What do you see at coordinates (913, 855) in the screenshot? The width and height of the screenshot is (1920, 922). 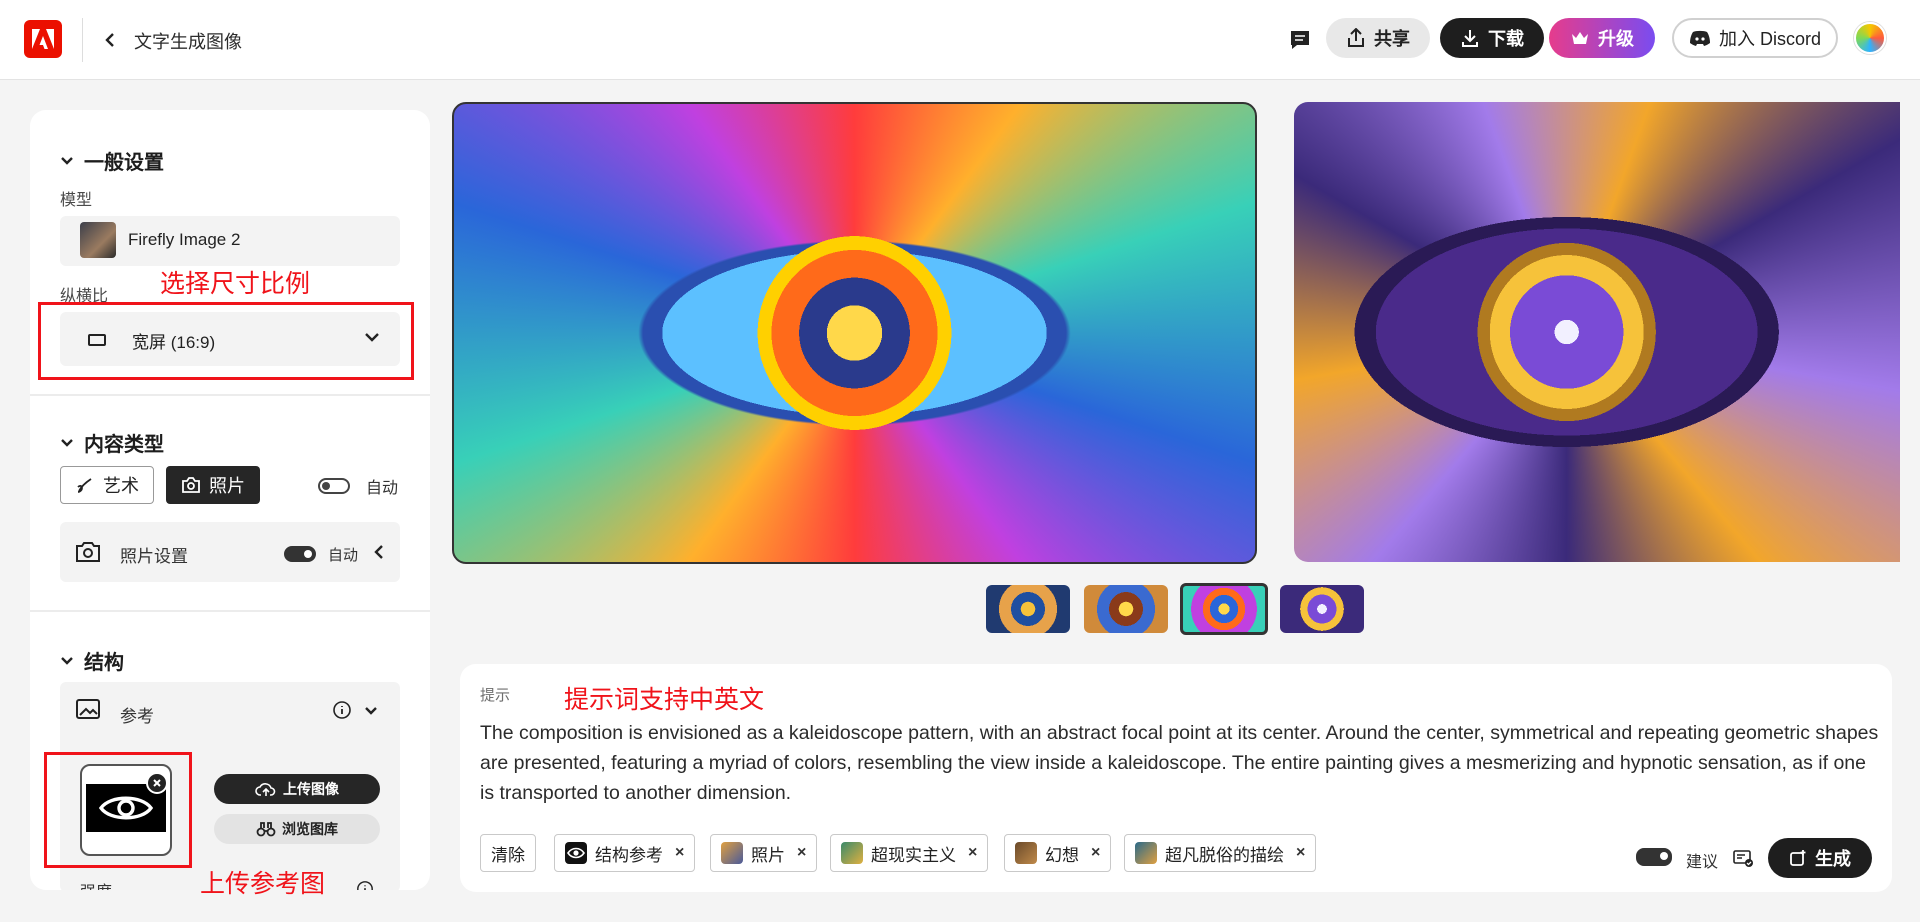 I see `chip-label: 超现实主义` at bounding box center [913, 855].